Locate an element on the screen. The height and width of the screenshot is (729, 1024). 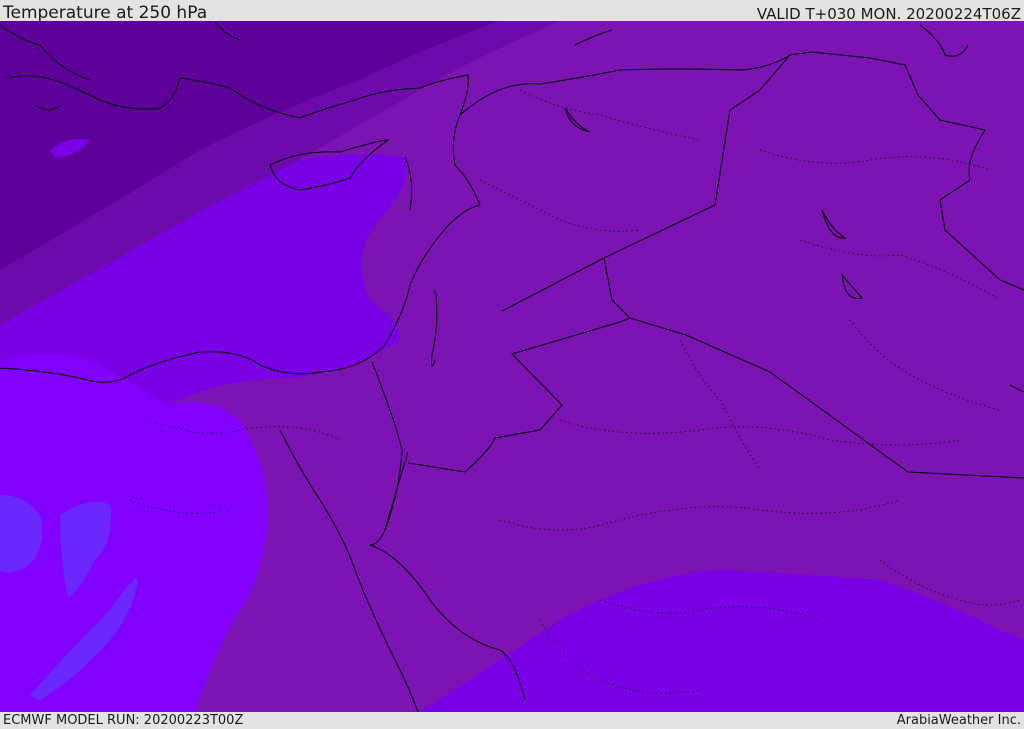
model-run-label: ECMWF MODEL RUN: 20200223T00Z is located at coordinates (123, 720).